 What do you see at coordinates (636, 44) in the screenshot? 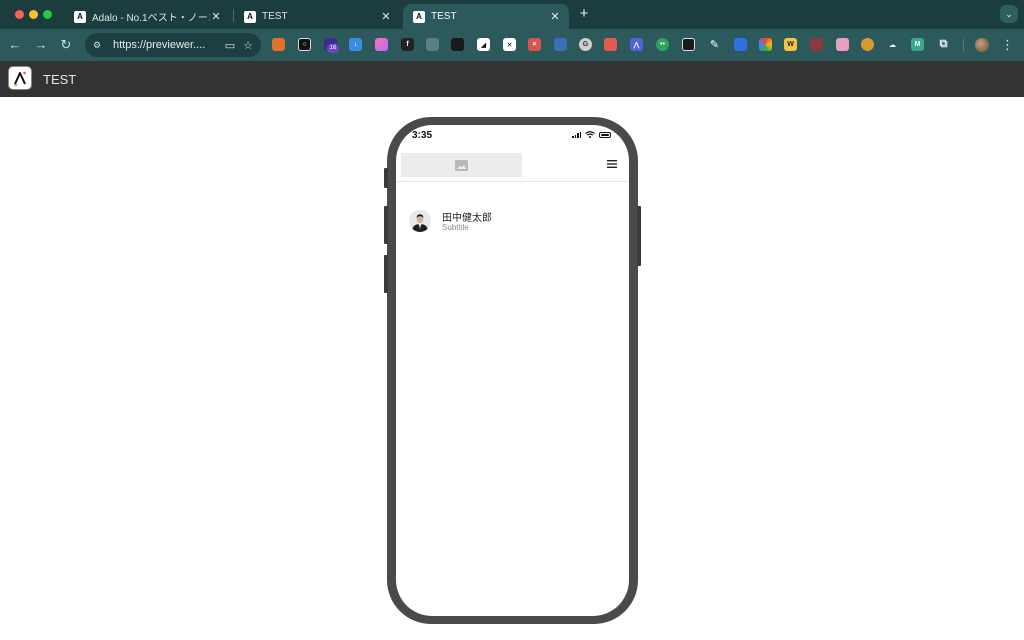
I see `graph-extension-icon: ⋀` at bounding box center [636, 44].